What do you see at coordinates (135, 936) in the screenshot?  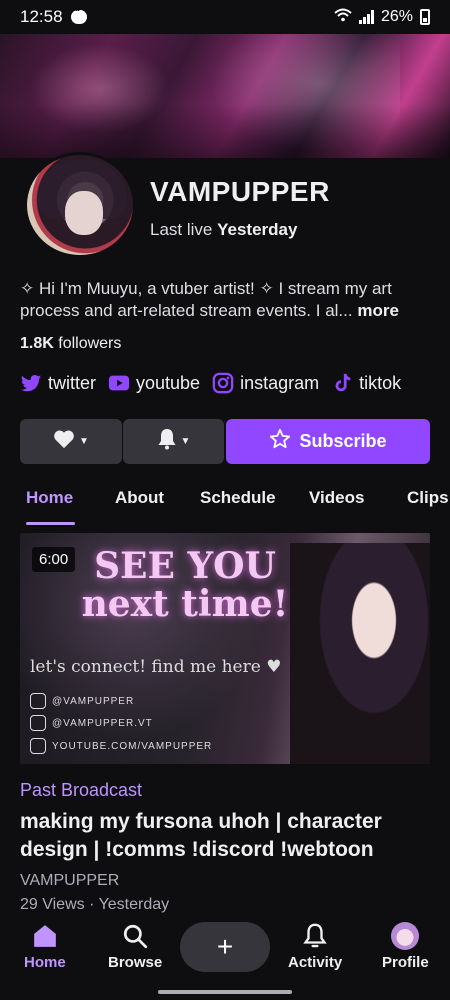 I see `search-icon` at bounding box center [135, 936].